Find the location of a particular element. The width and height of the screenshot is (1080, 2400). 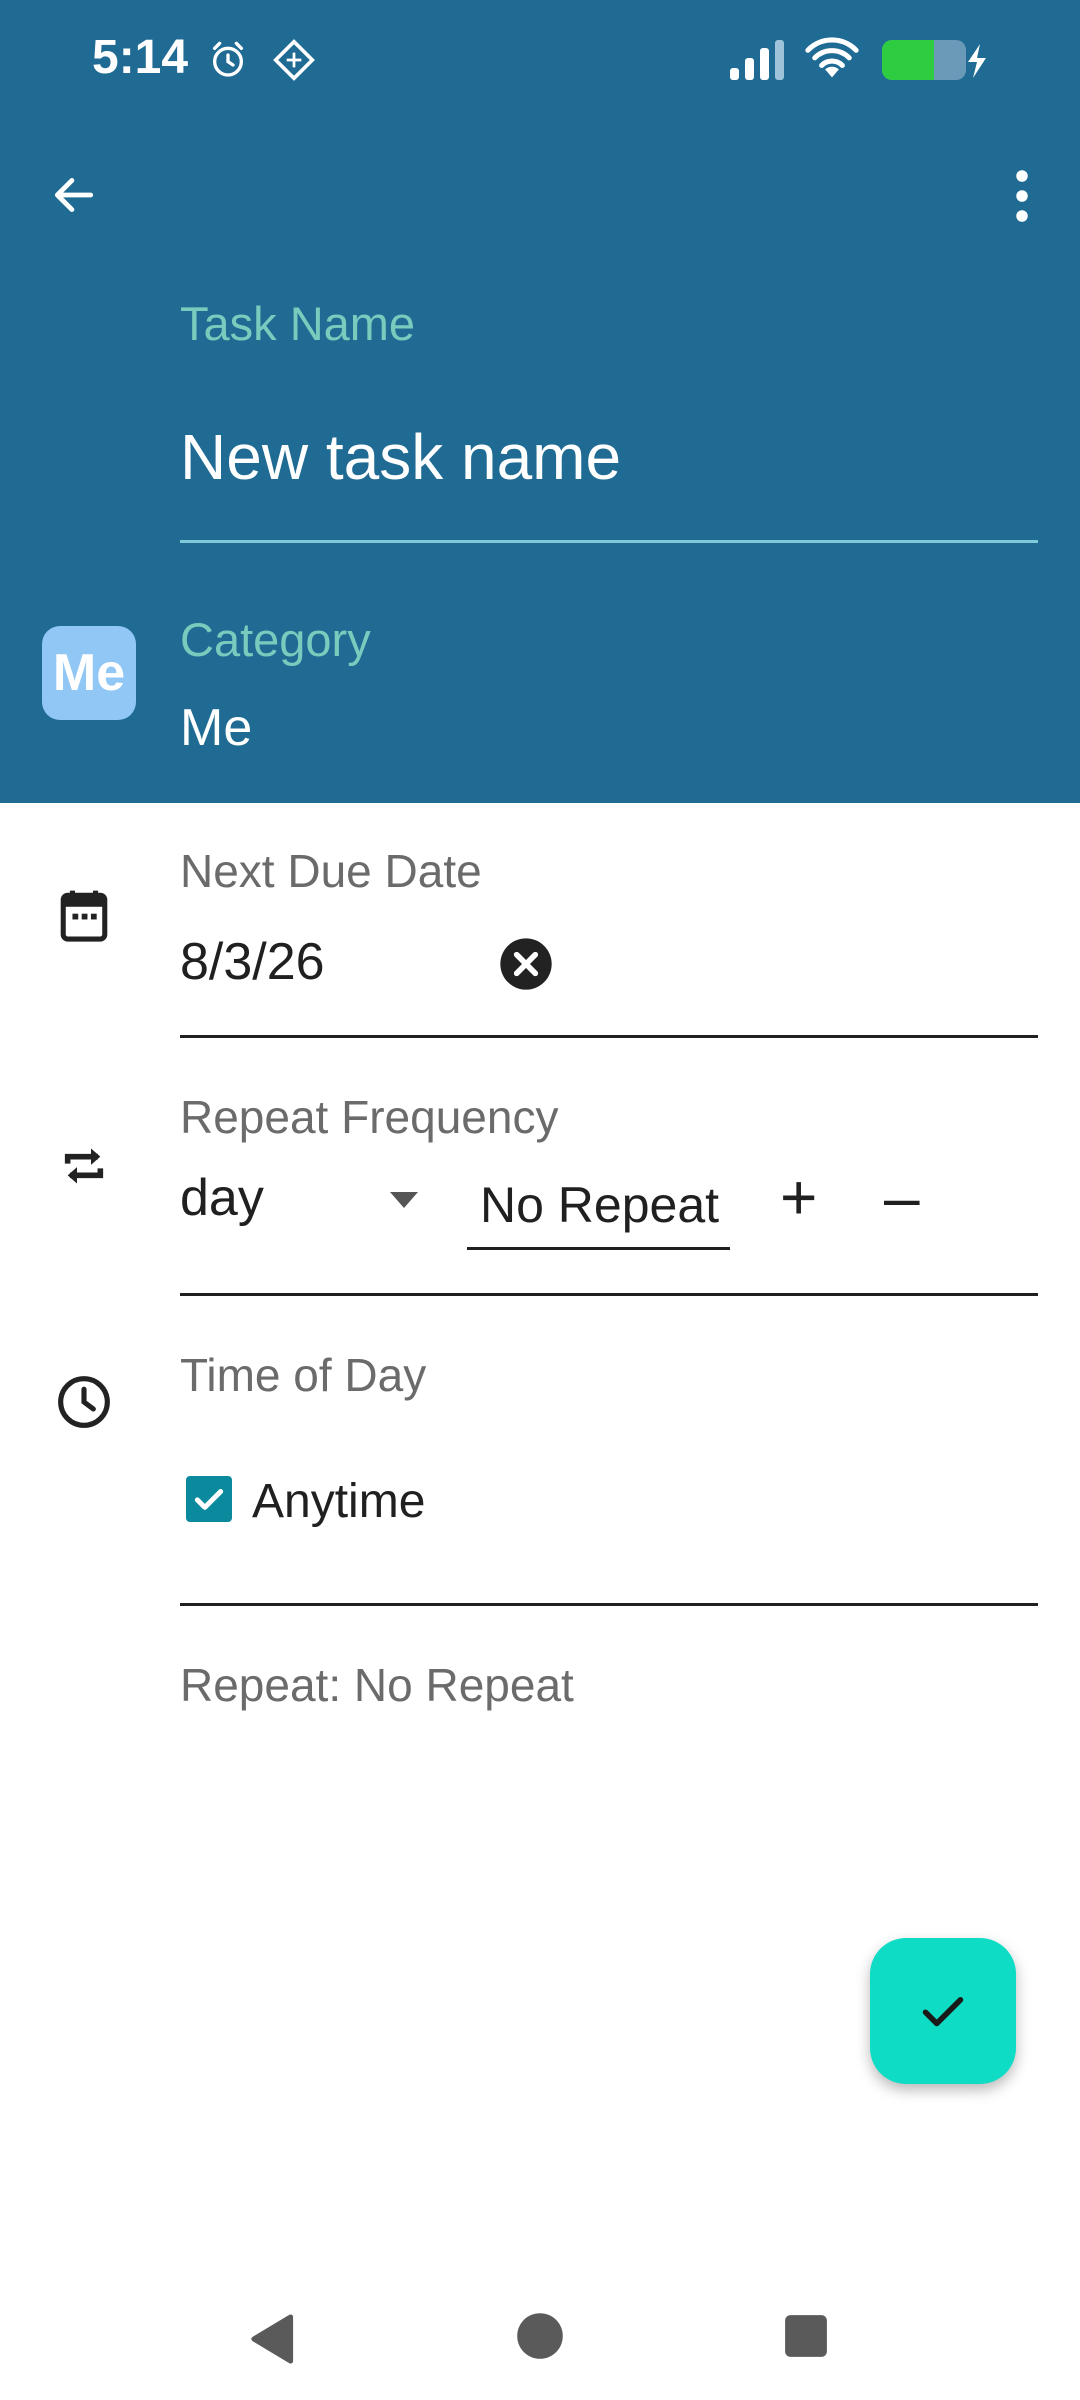

time-of-day-label: Time of Day is located at coordinates (303, 1375).